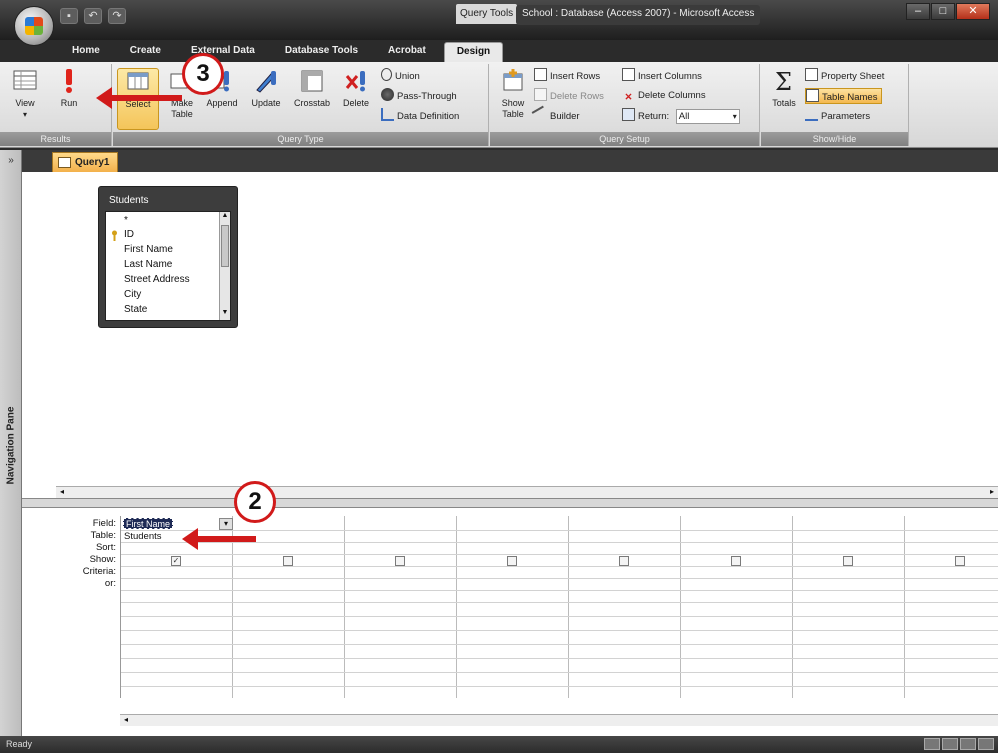 This screenshot has height=753, width=998. I want to click on step-2-callout: 2, so click(255, 502).